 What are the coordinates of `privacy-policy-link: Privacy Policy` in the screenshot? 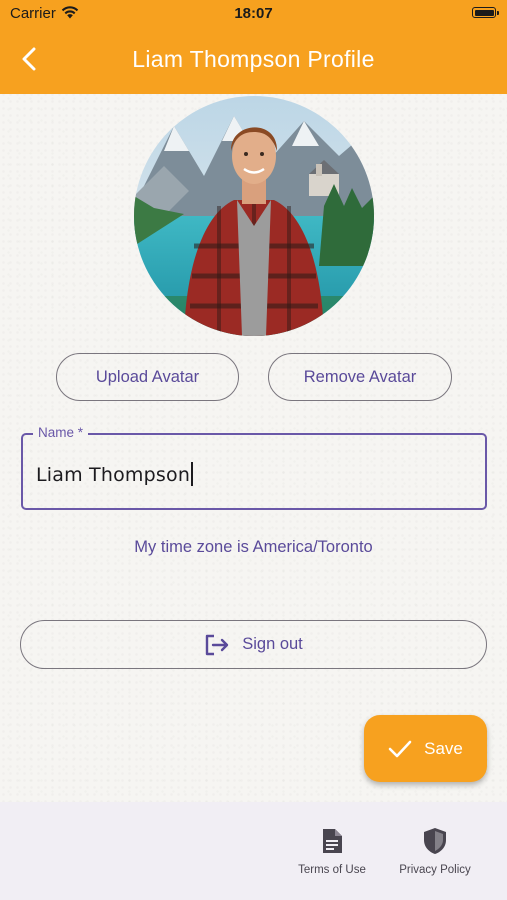 It's located at (435, 851).